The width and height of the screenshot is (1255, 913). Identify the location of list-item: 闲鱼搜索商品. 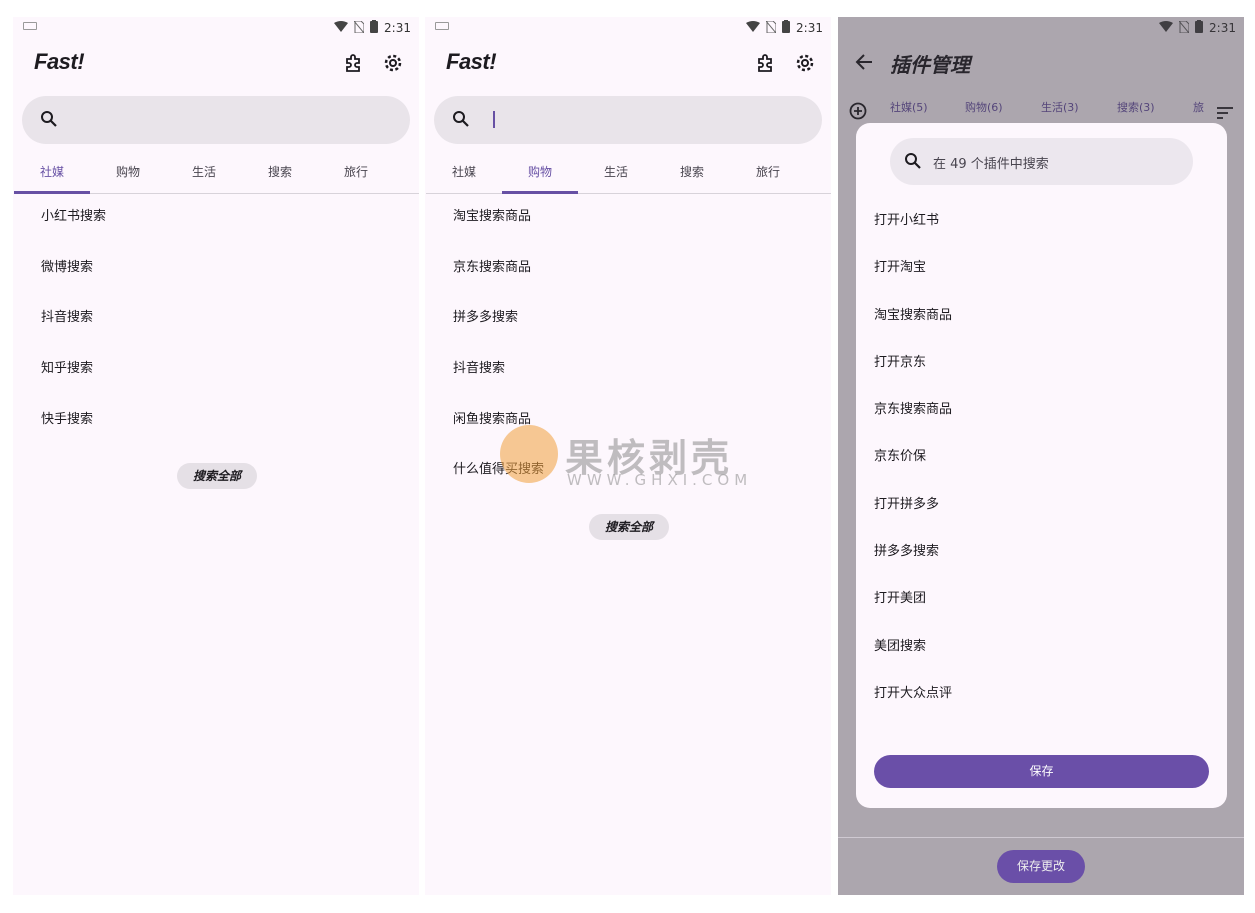
(628, 421).